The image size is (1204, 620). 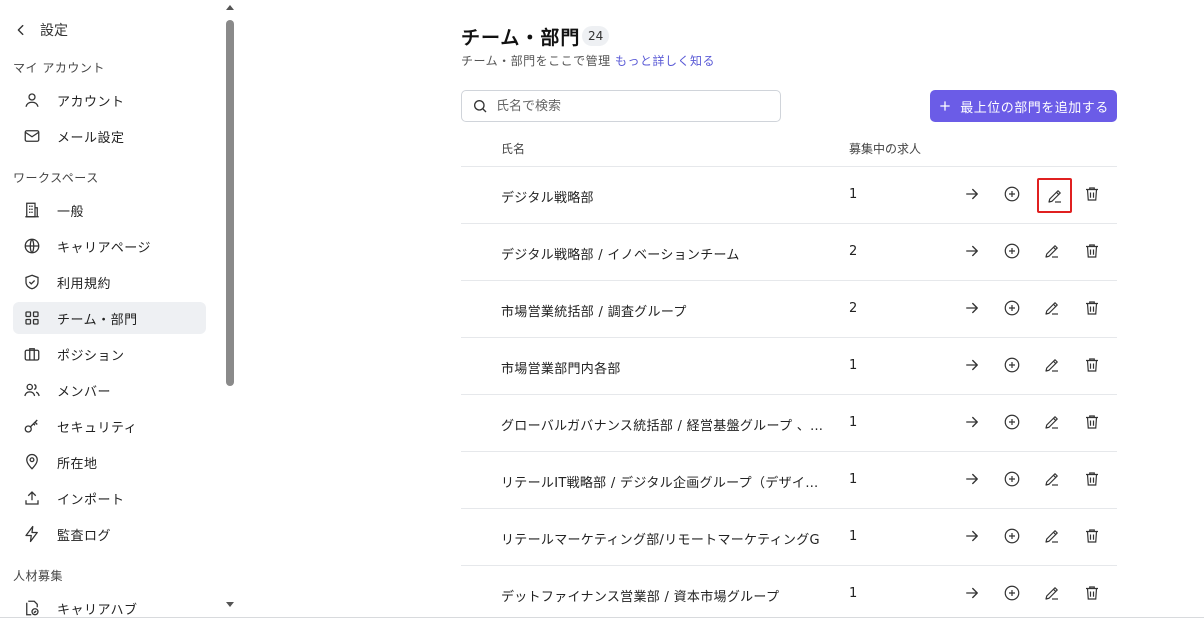 I want to click on scroll-up-arrow-icon, so click(x=230, y=7).